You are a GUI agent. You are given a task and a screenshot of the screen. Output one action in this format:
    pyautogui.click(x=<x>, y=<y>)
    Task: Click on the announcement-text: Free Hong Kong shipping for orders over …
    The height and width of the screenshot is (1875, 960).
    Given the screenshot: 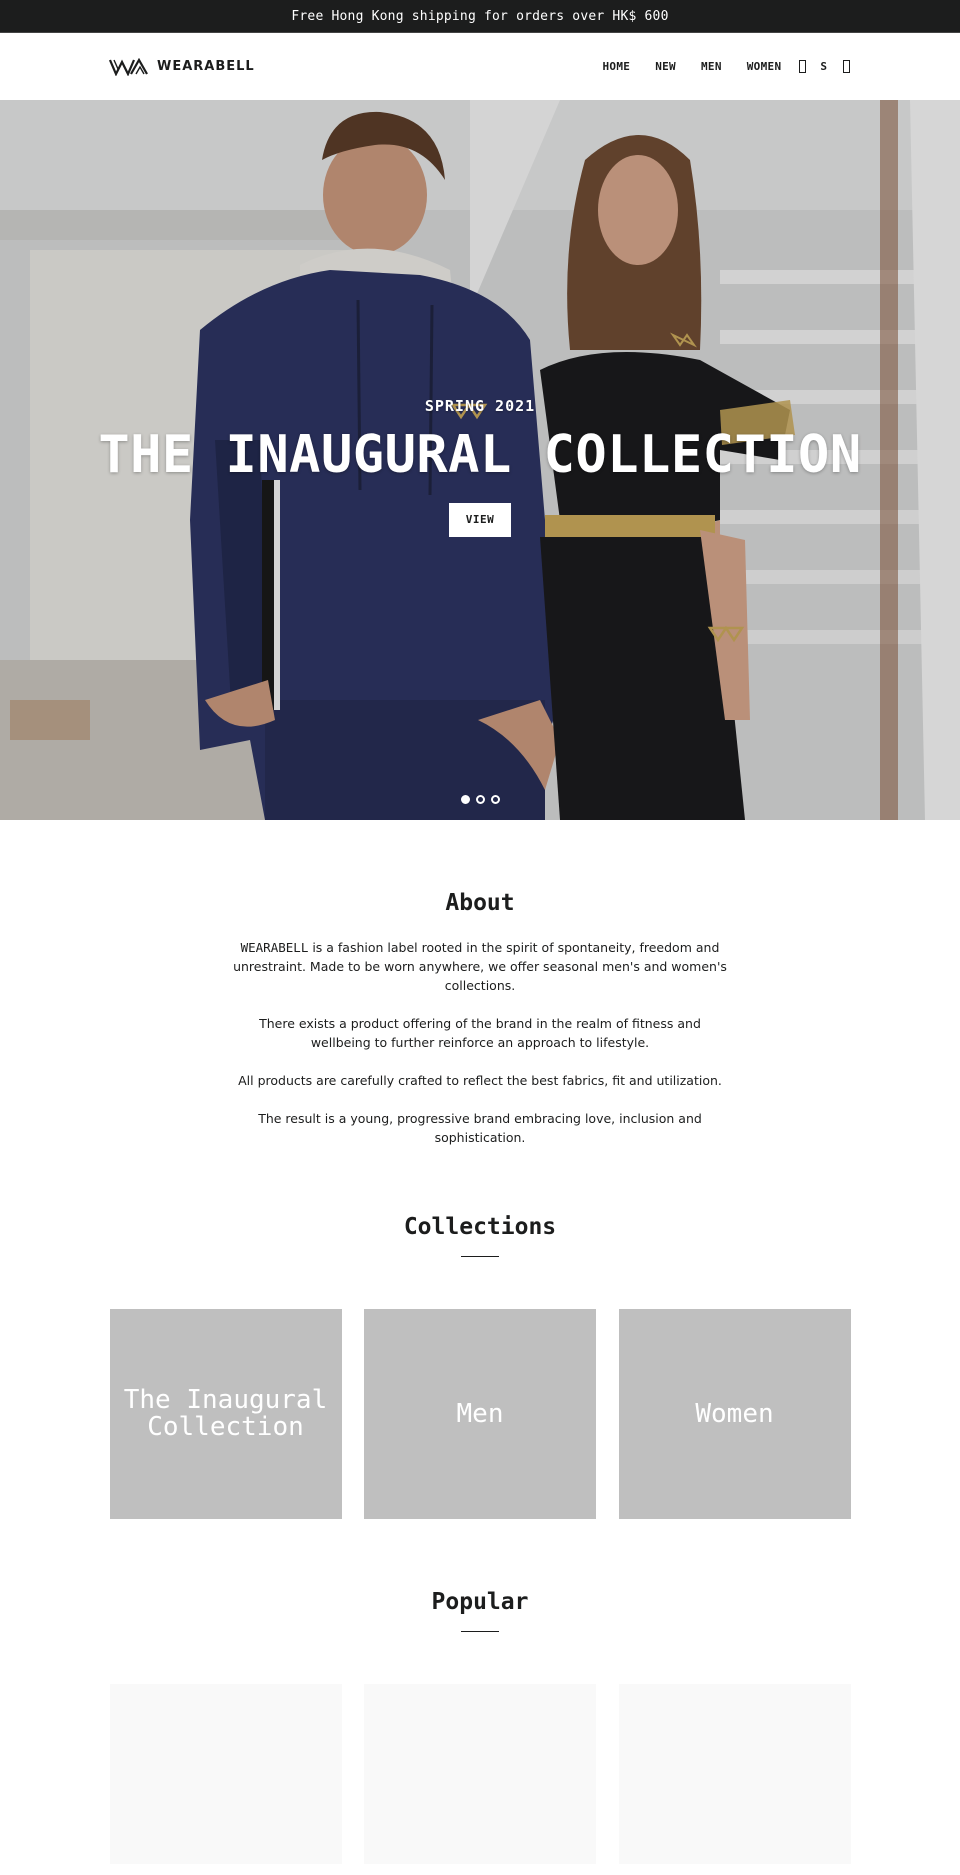 What is the action you would take?
    pyautogui.click(x=480, y=16)
    